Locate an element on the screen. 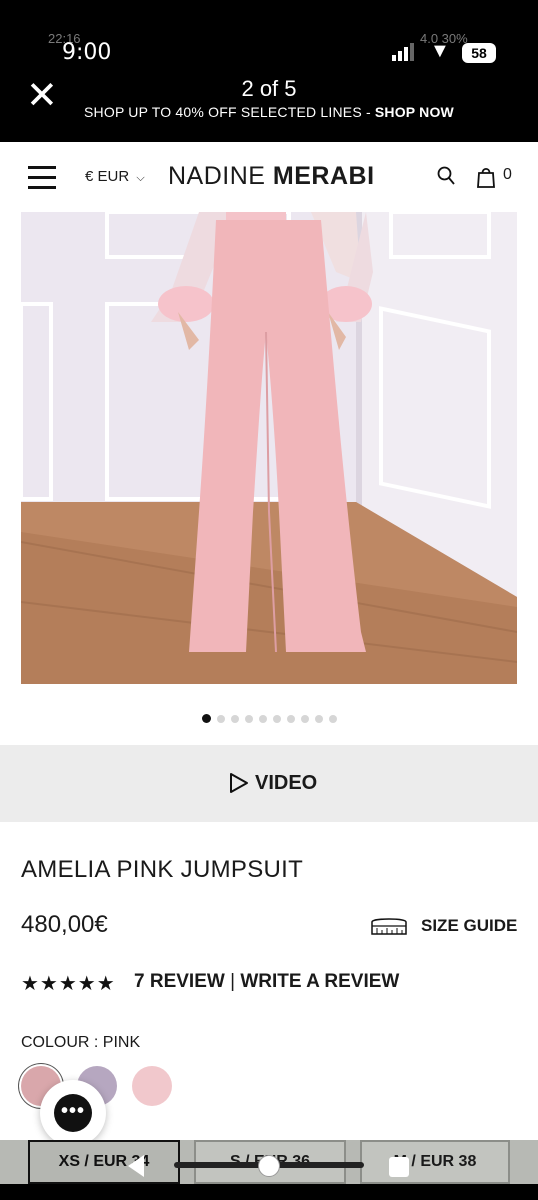 This screenshot has height=1200, width=538. swatch-blush is located at coordinates (152, 1086).